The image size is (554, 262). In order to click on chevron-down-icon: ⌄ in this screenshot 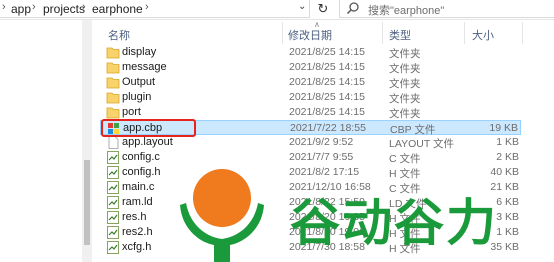, I will do `click(302, 6)`.